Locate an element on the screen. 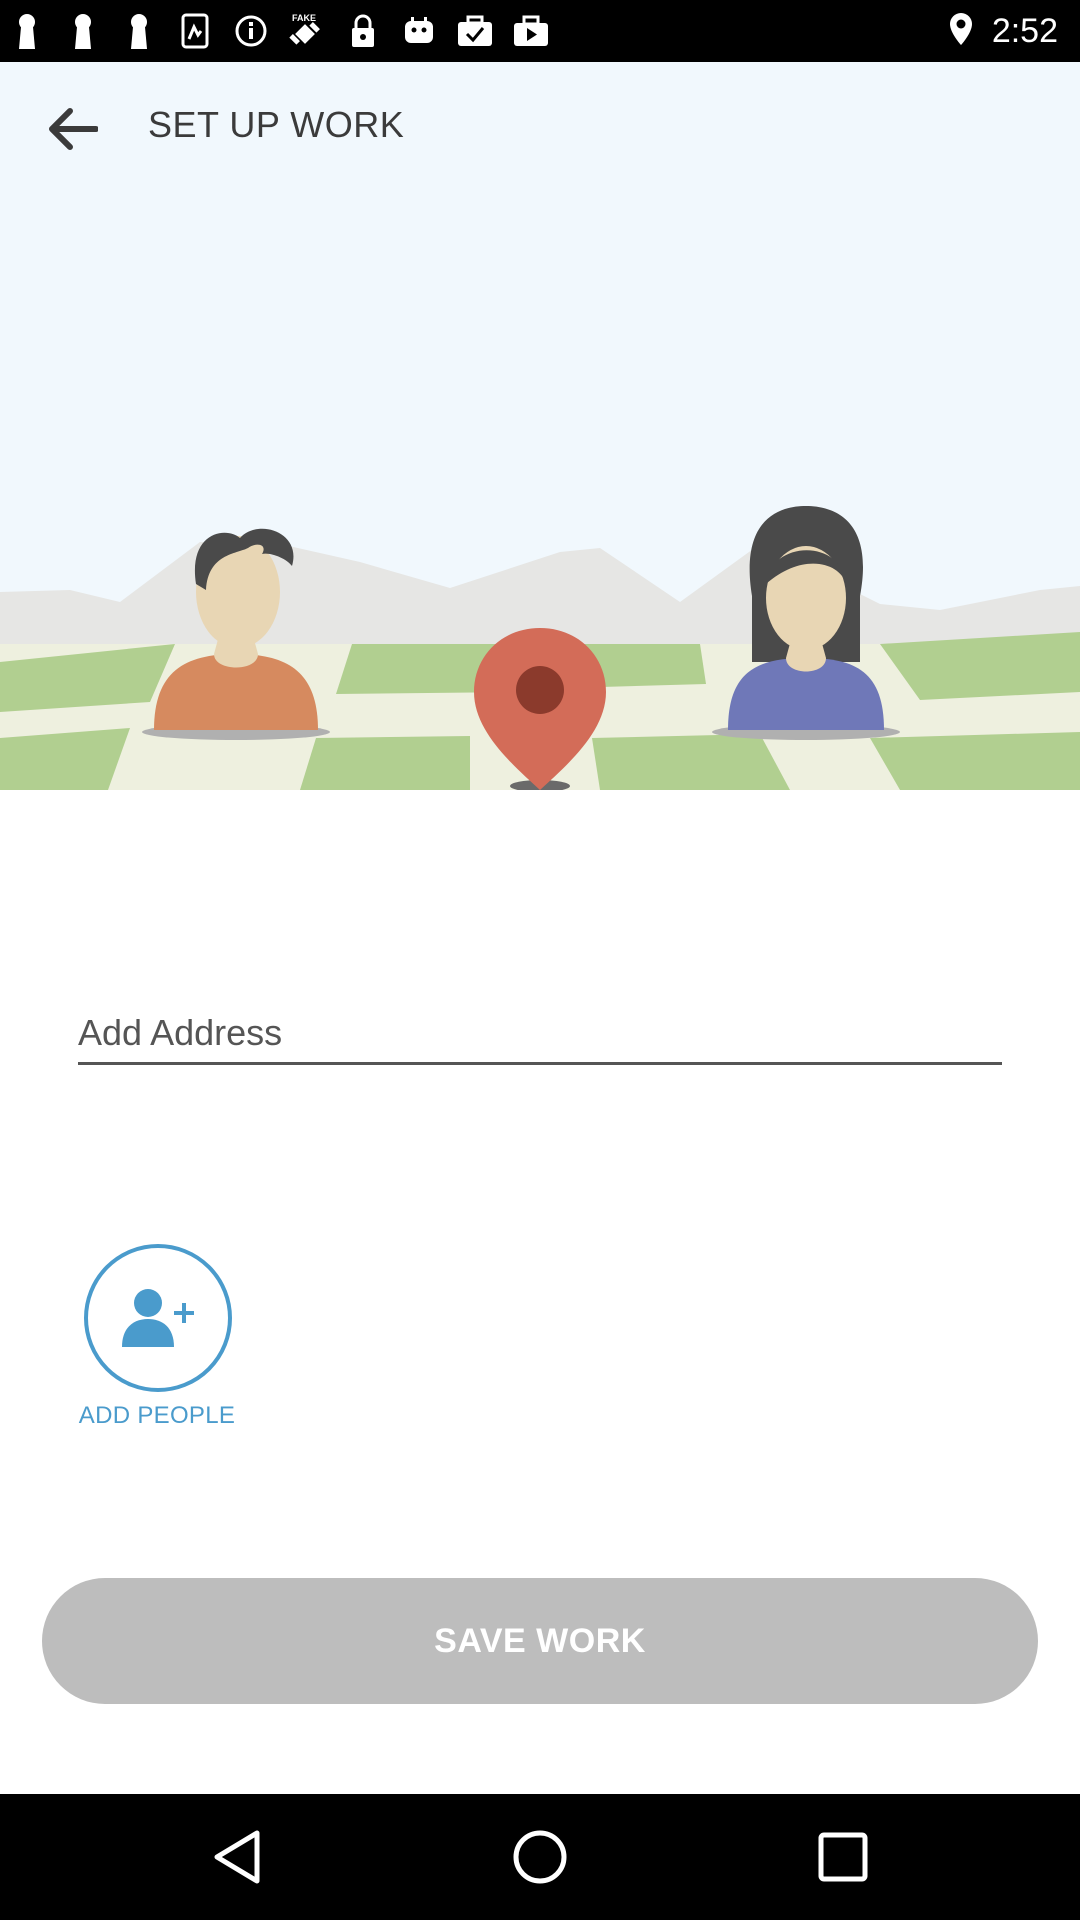 This screenshot has height=1920, width=1080. back-triangle-icon is located at coordinates (237, 1857).